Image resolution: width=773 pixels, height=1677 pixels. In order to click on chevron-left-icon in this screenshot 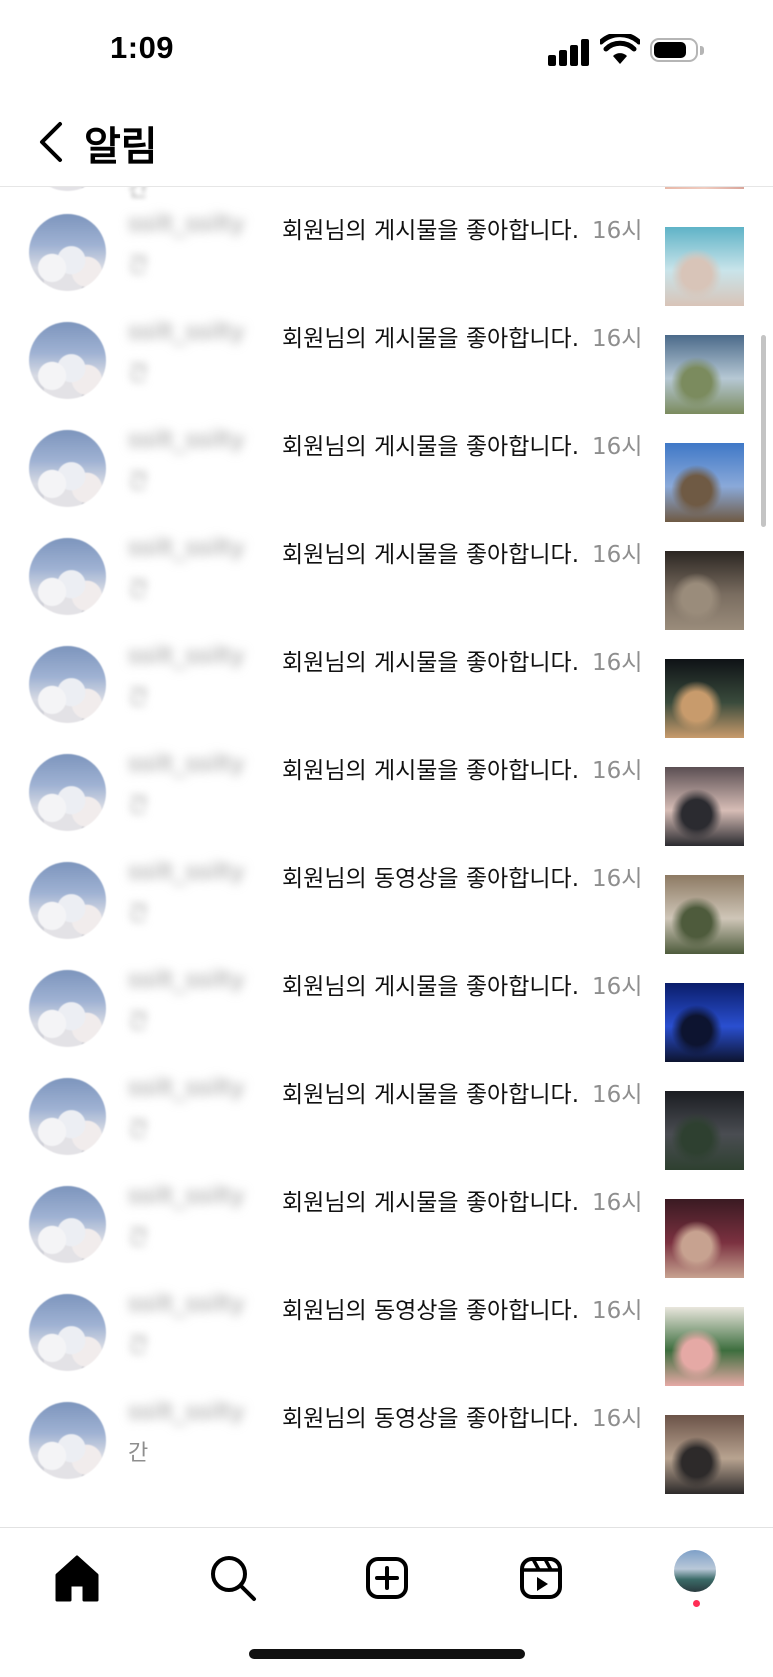, I will do `click(51, 142)`.